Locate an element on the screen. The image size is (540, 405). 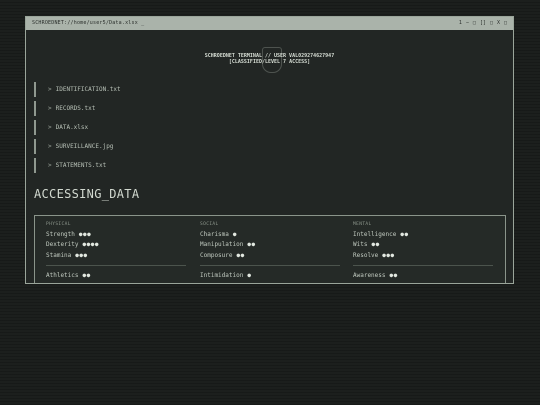
skill-row: Awareness ●● is located at coordinates (423, 276).